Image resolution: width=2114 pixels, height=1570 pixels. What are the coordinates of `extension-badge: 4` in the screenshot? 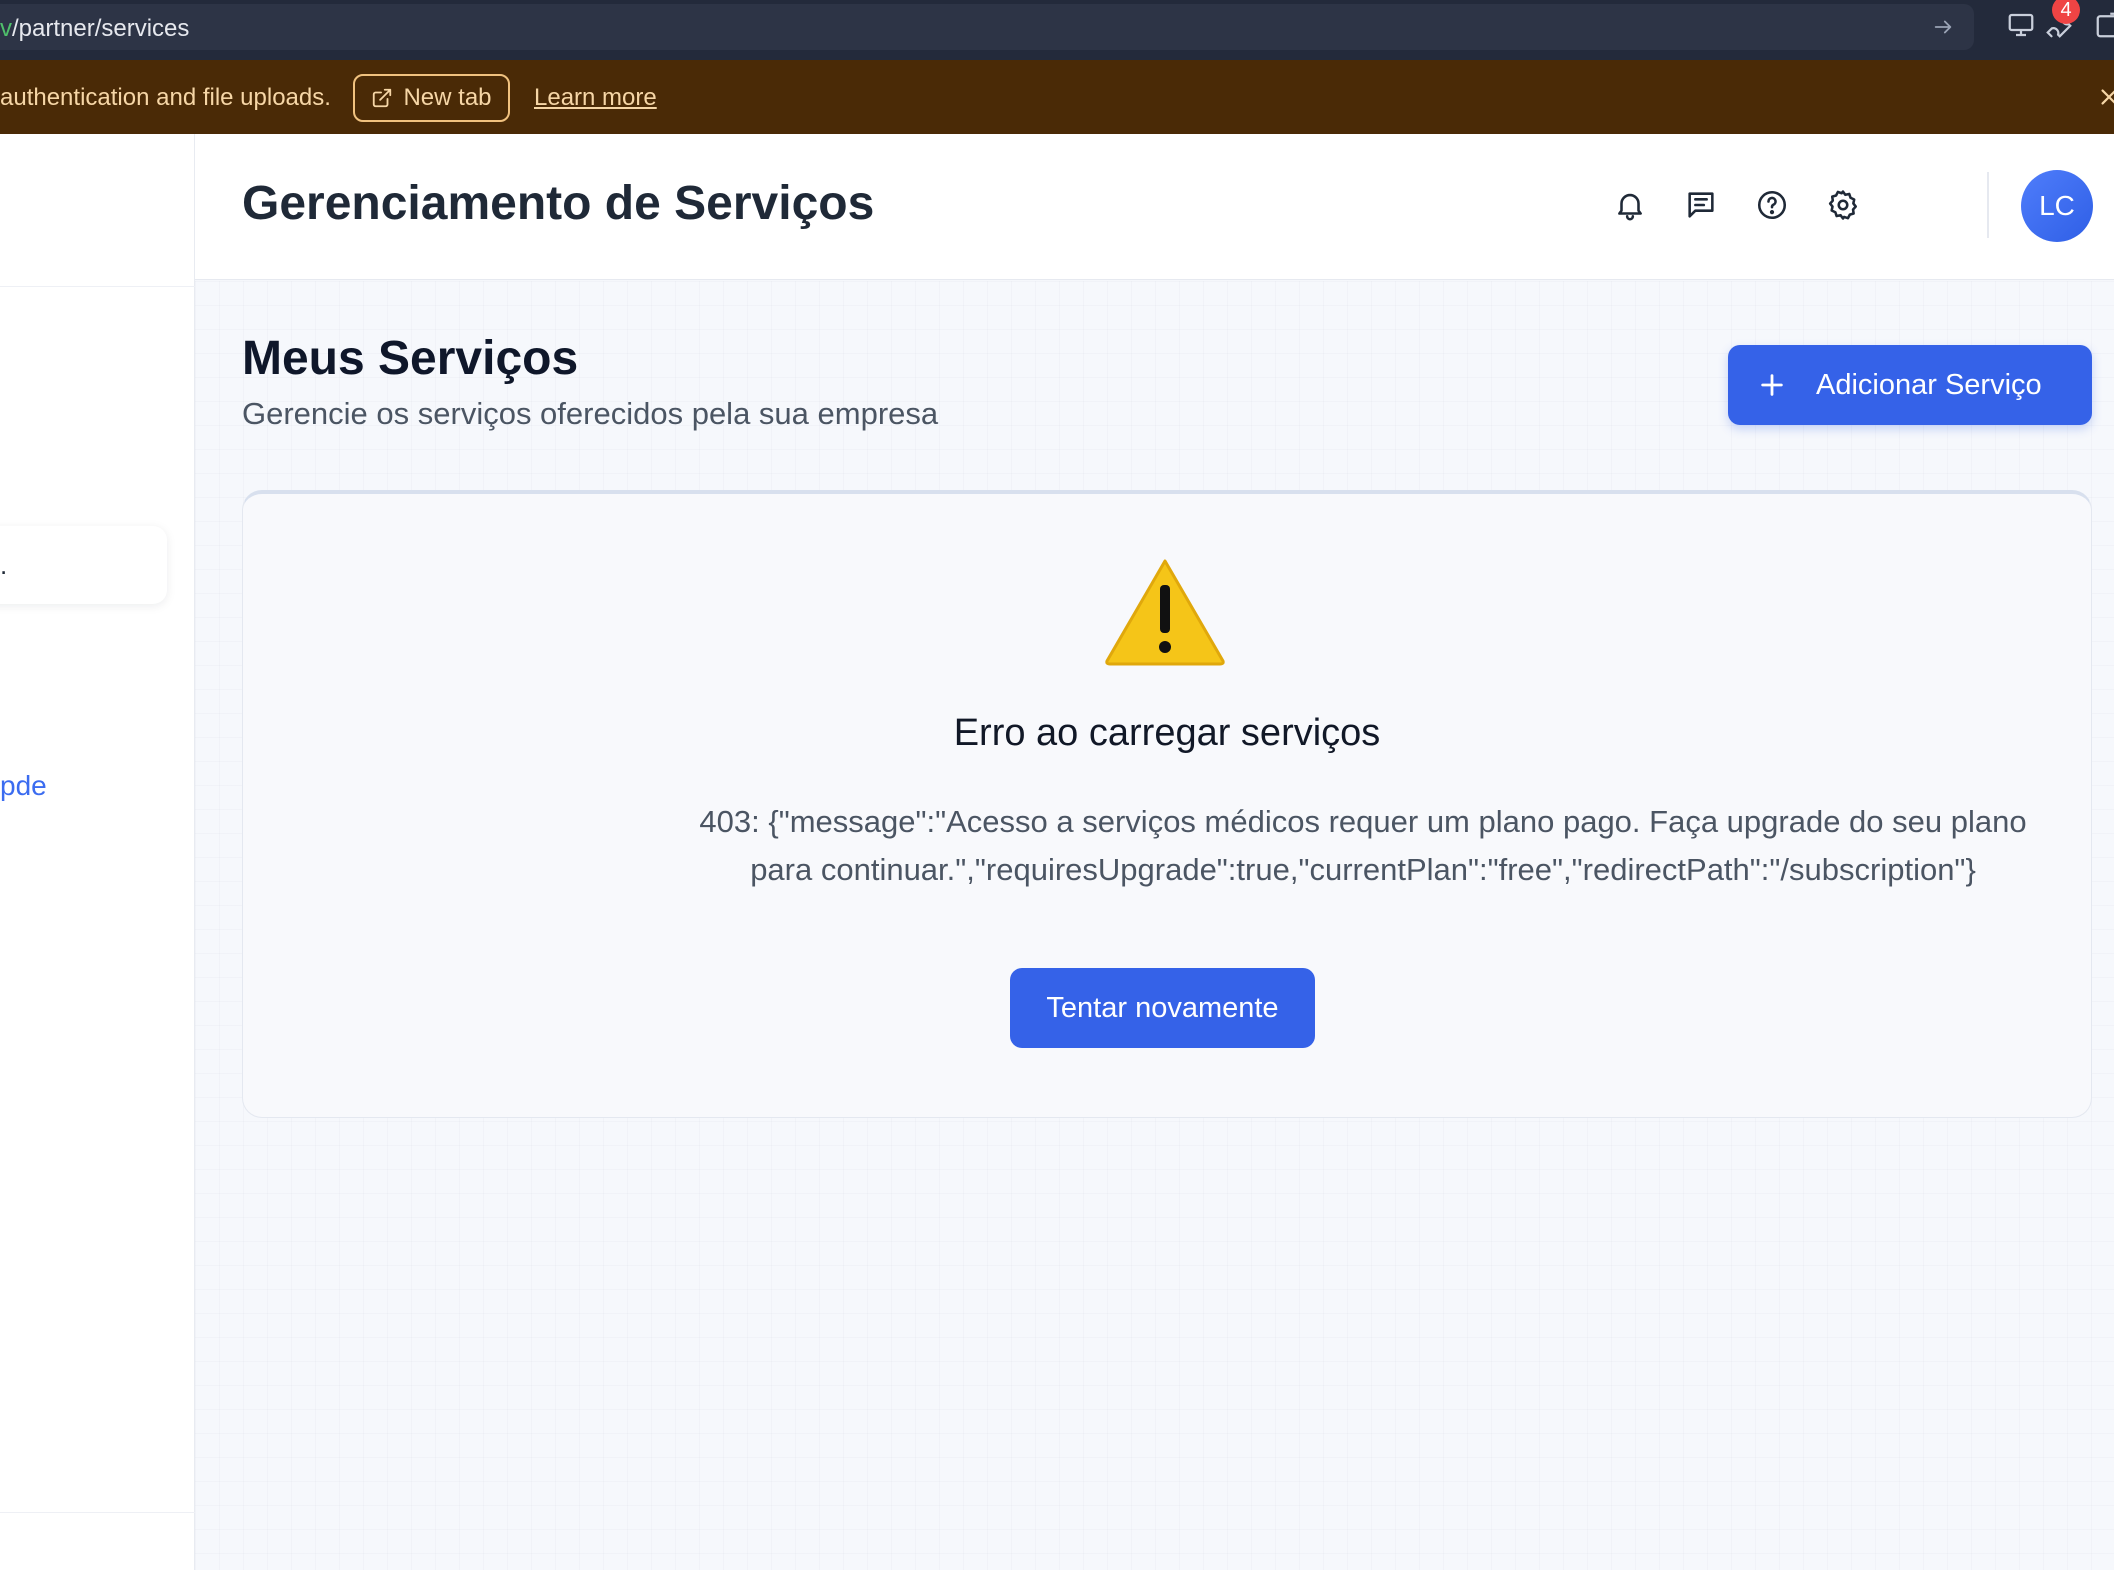 It's located at (2066, 12).